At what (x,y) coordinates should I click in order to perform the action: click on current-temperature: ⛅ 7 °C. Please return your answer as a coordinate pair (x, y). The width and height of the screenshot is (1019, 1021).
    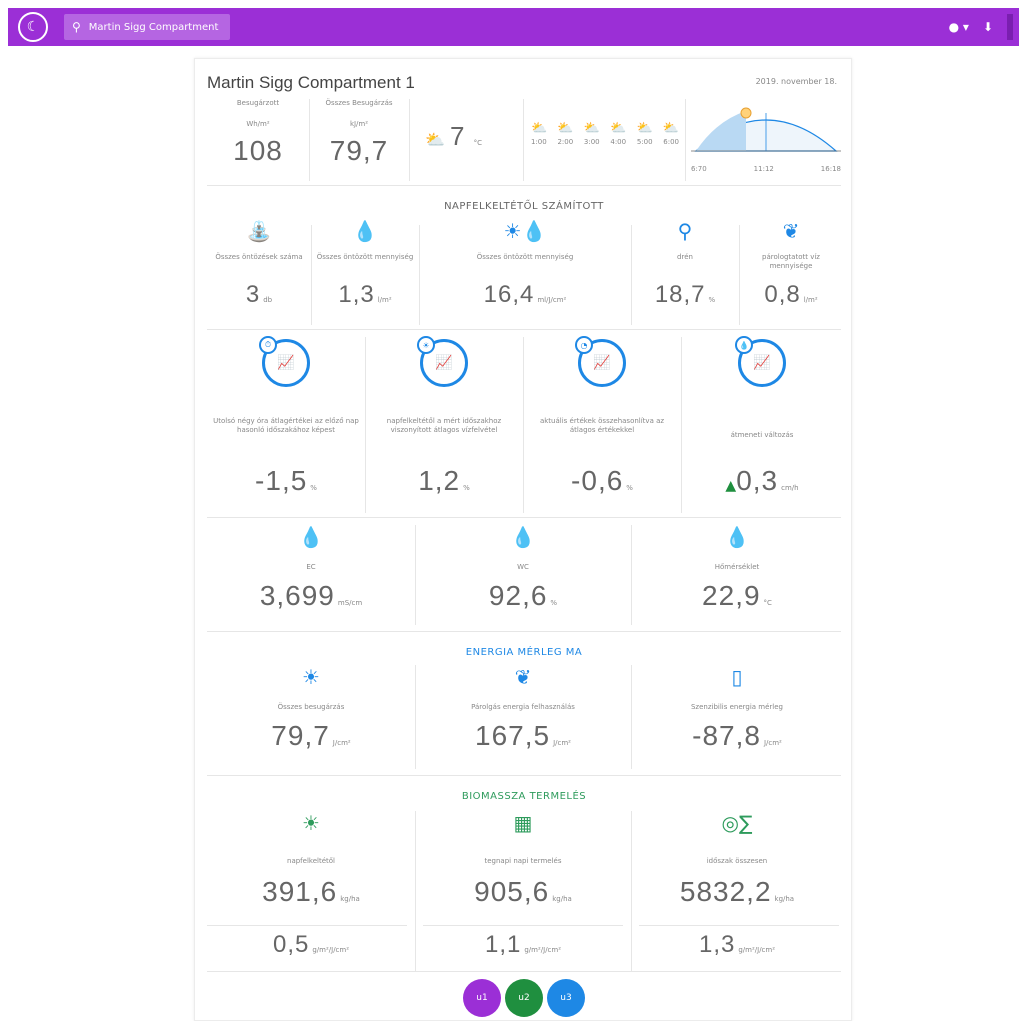
    Looking at the image, I should click on (470, 136).